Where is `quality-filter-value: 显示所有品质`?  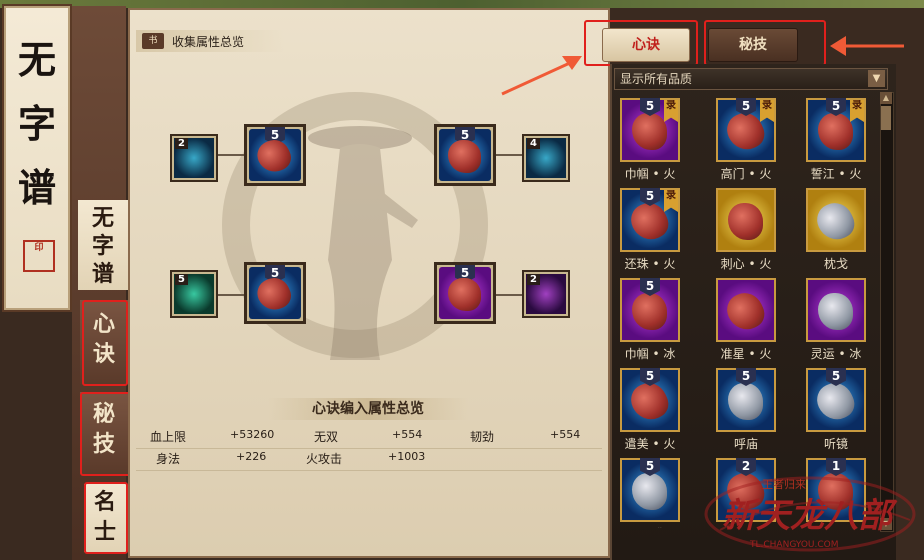
quality-filter-value: 显示所有品质 is located at coordinates (656, 79).